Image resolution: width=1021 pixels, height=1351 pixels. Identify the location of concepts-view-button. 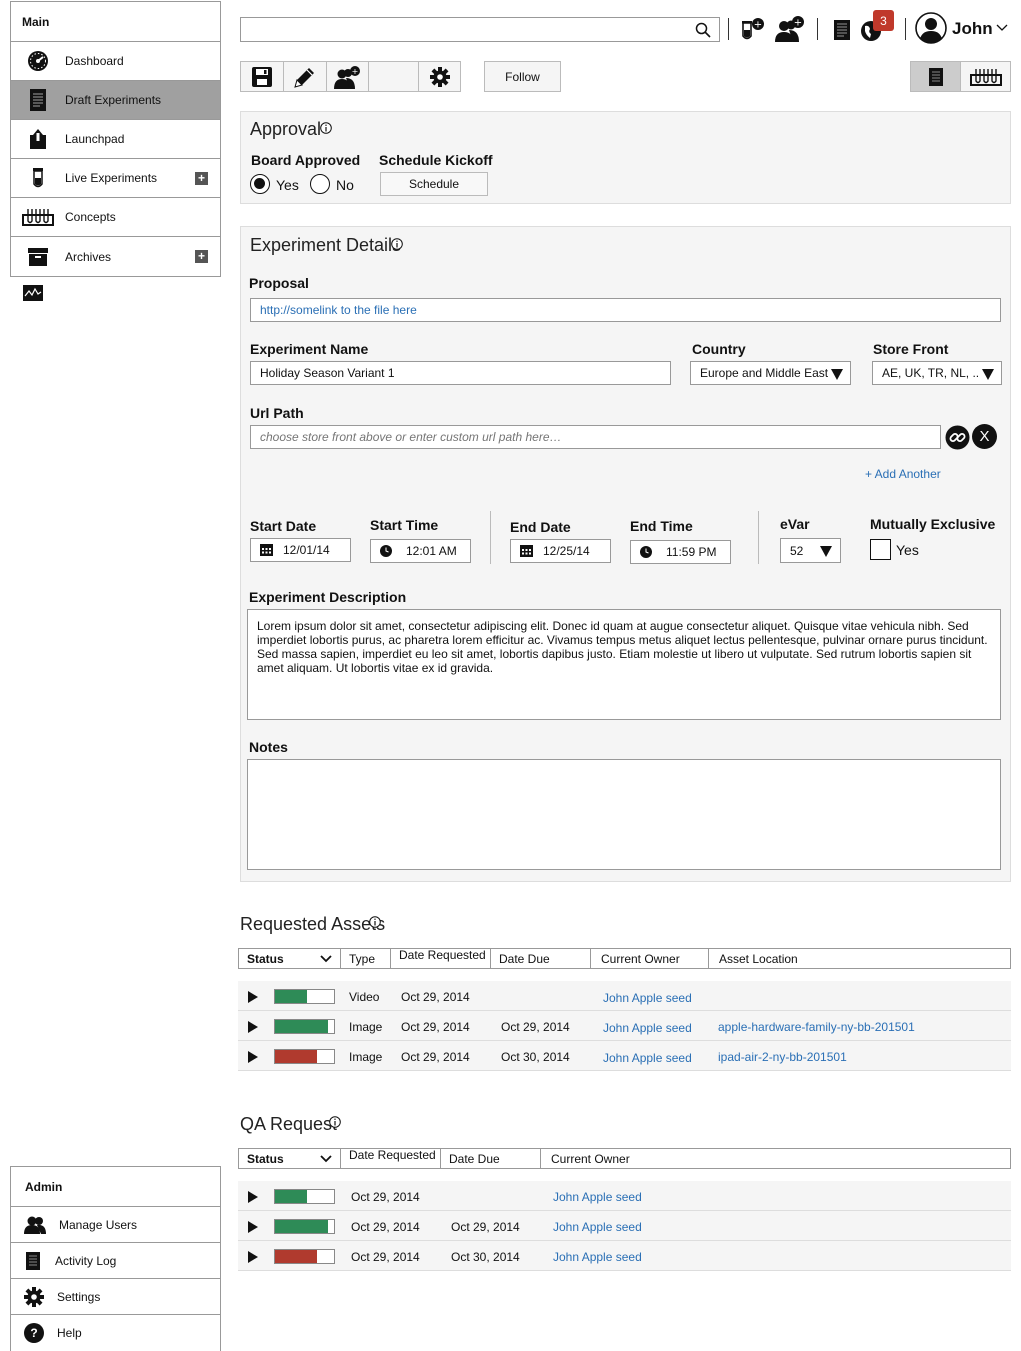
(985, 76).